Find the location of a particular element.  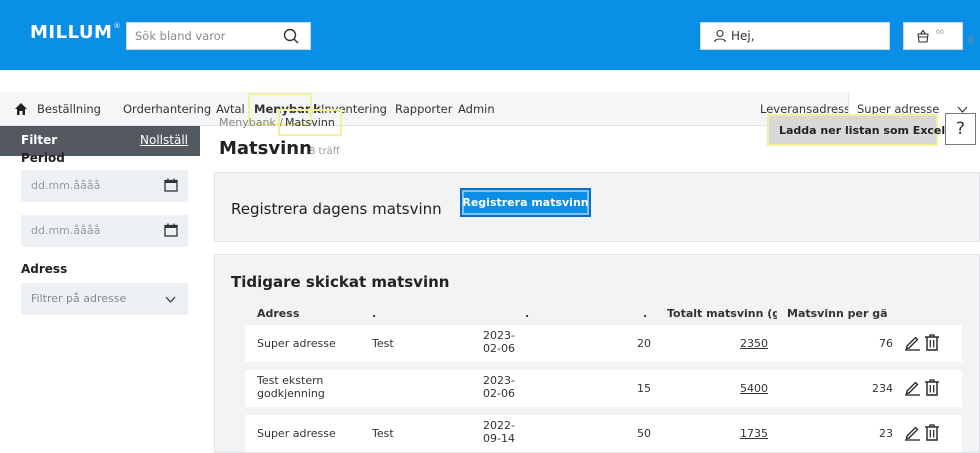

nav-item-rapporter: Rapporter is located at coordinates (423, 109).